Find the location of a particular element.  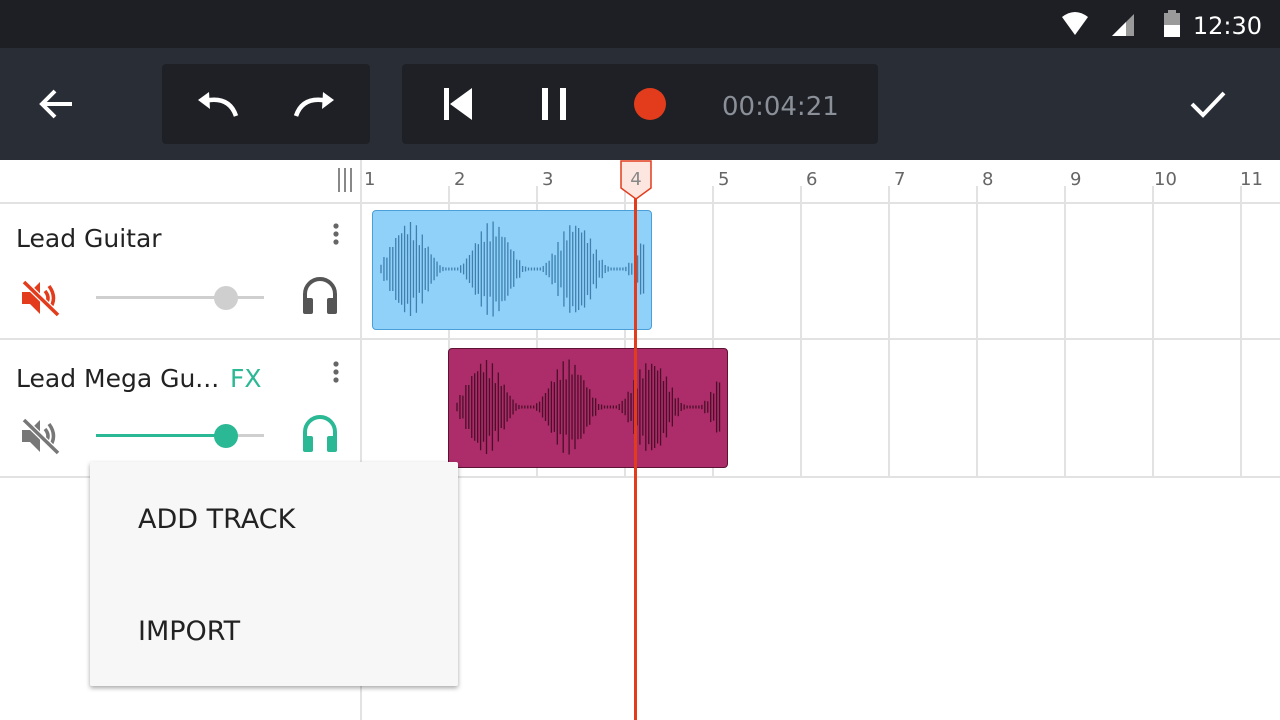

playhead-line is located at coordinates (635, 450).